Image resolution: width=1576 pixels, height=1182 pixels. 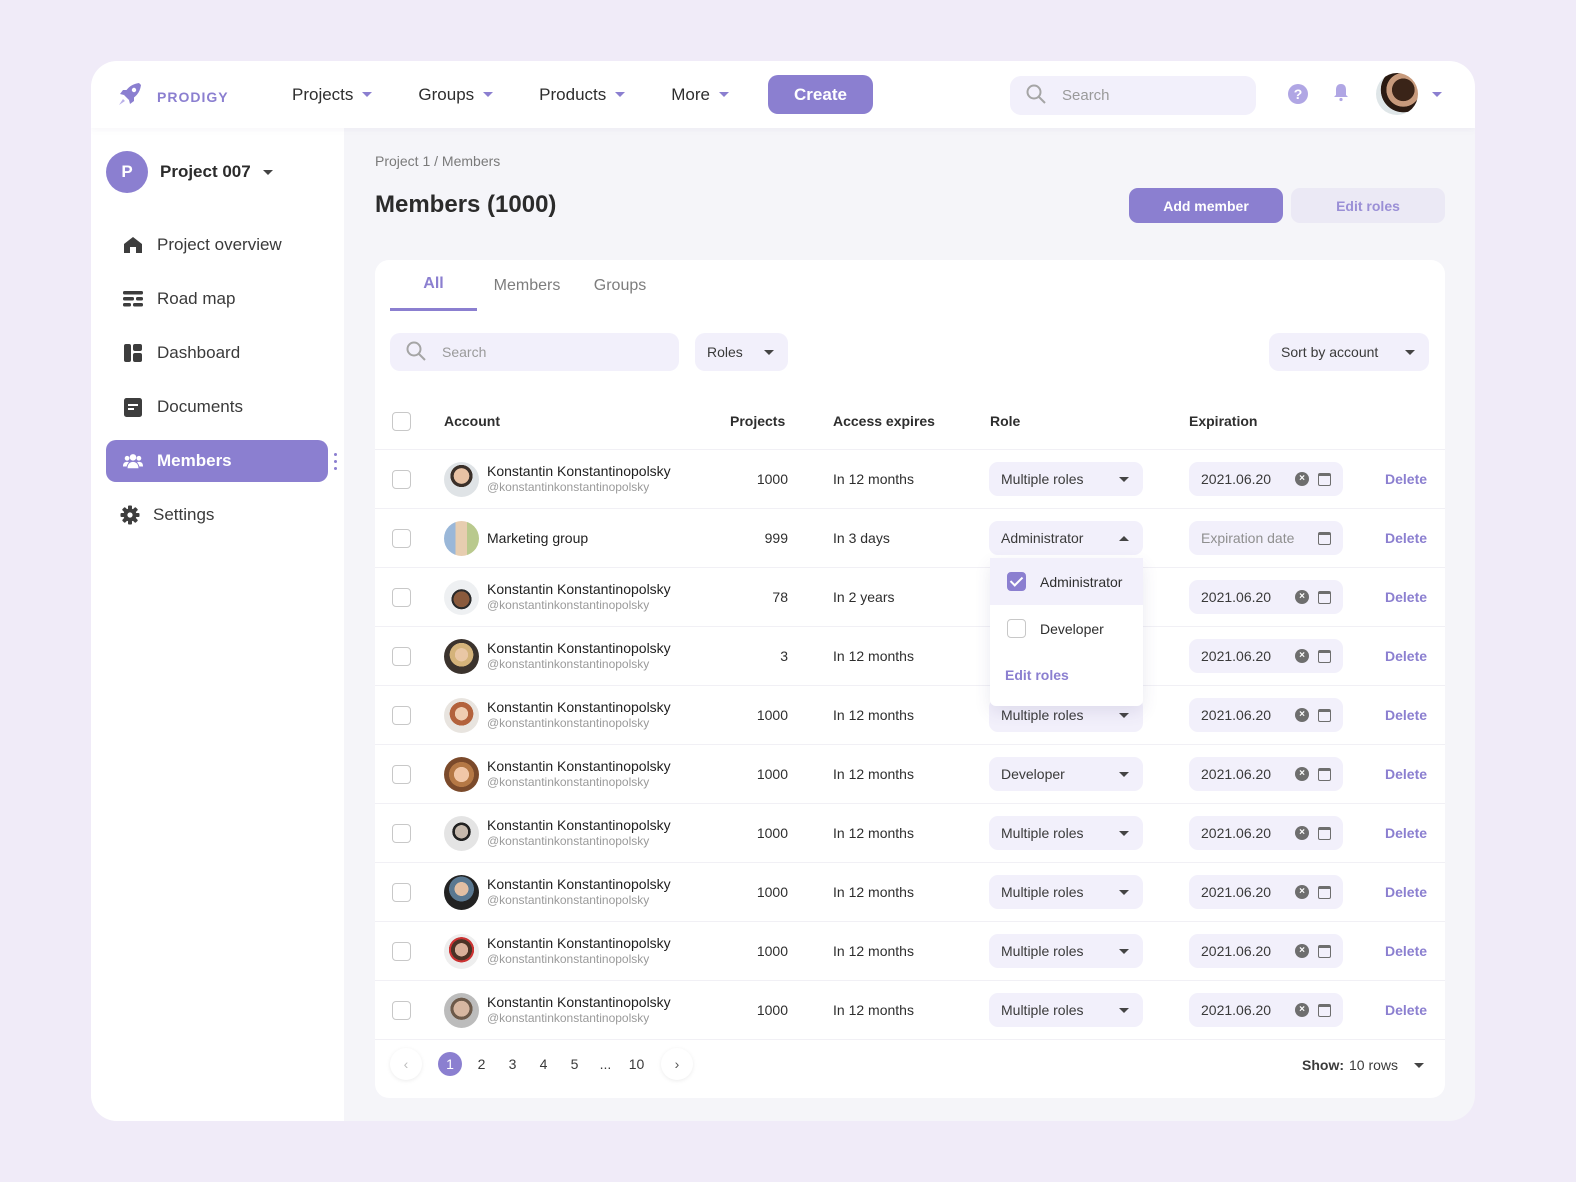 I want to click on page-3: 3, so click(x=512, y=1064).